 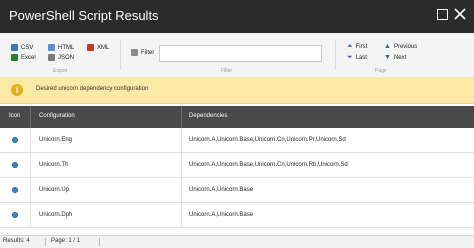 What do you see at coordinates (92, 89) in the screenshot?
I see `banner-text: Desired unicorn dependency configuration` at bounding box center [92, 89].